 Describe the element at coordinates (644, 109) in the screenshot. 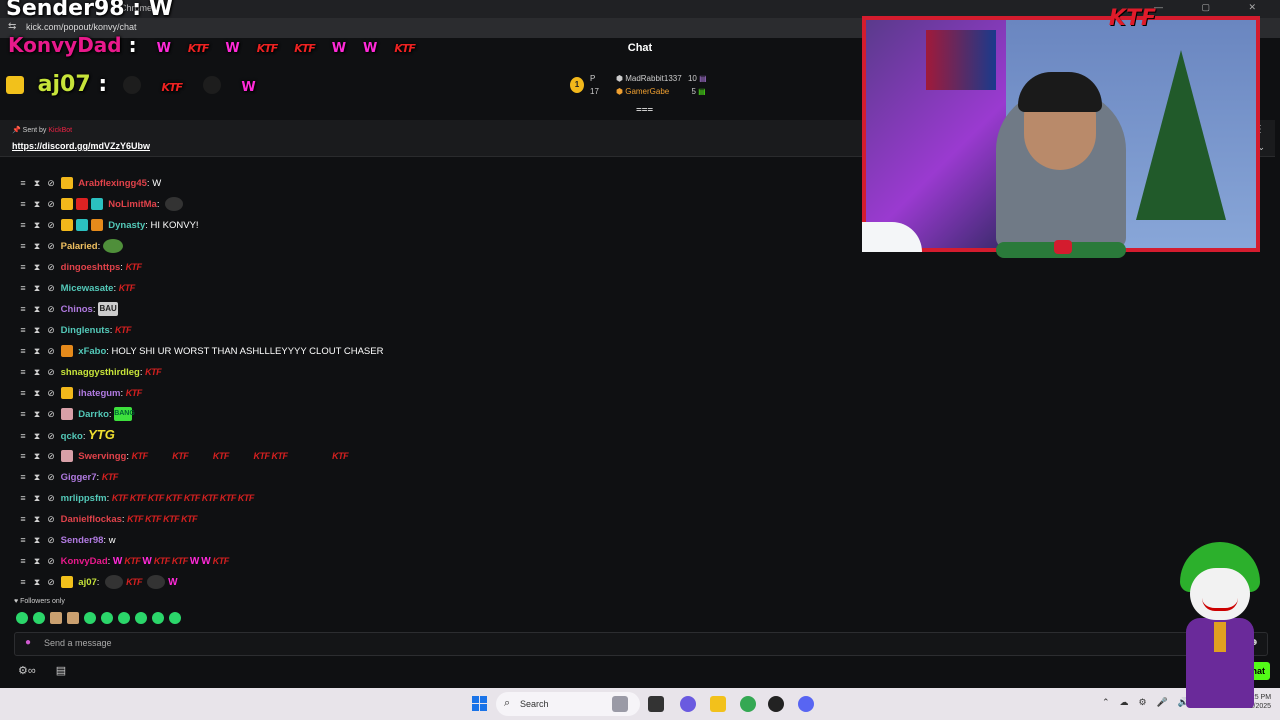

I see `chat-filter-icon: ⩶` at that location.